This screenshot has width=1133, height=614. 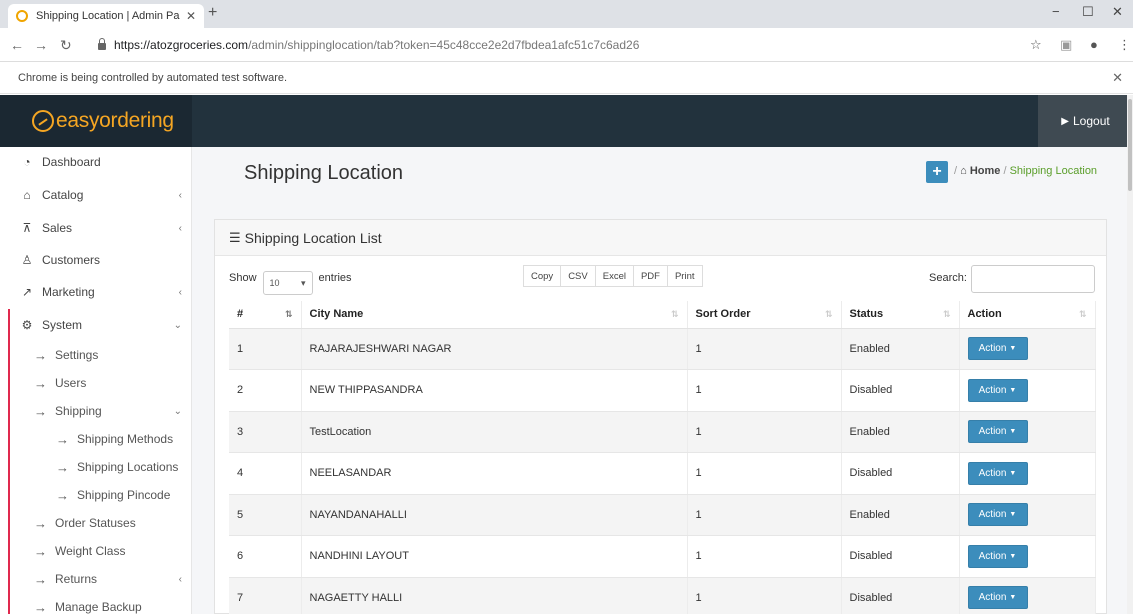 I want to click on site-favicon-icon, so click(x=22, y=16).